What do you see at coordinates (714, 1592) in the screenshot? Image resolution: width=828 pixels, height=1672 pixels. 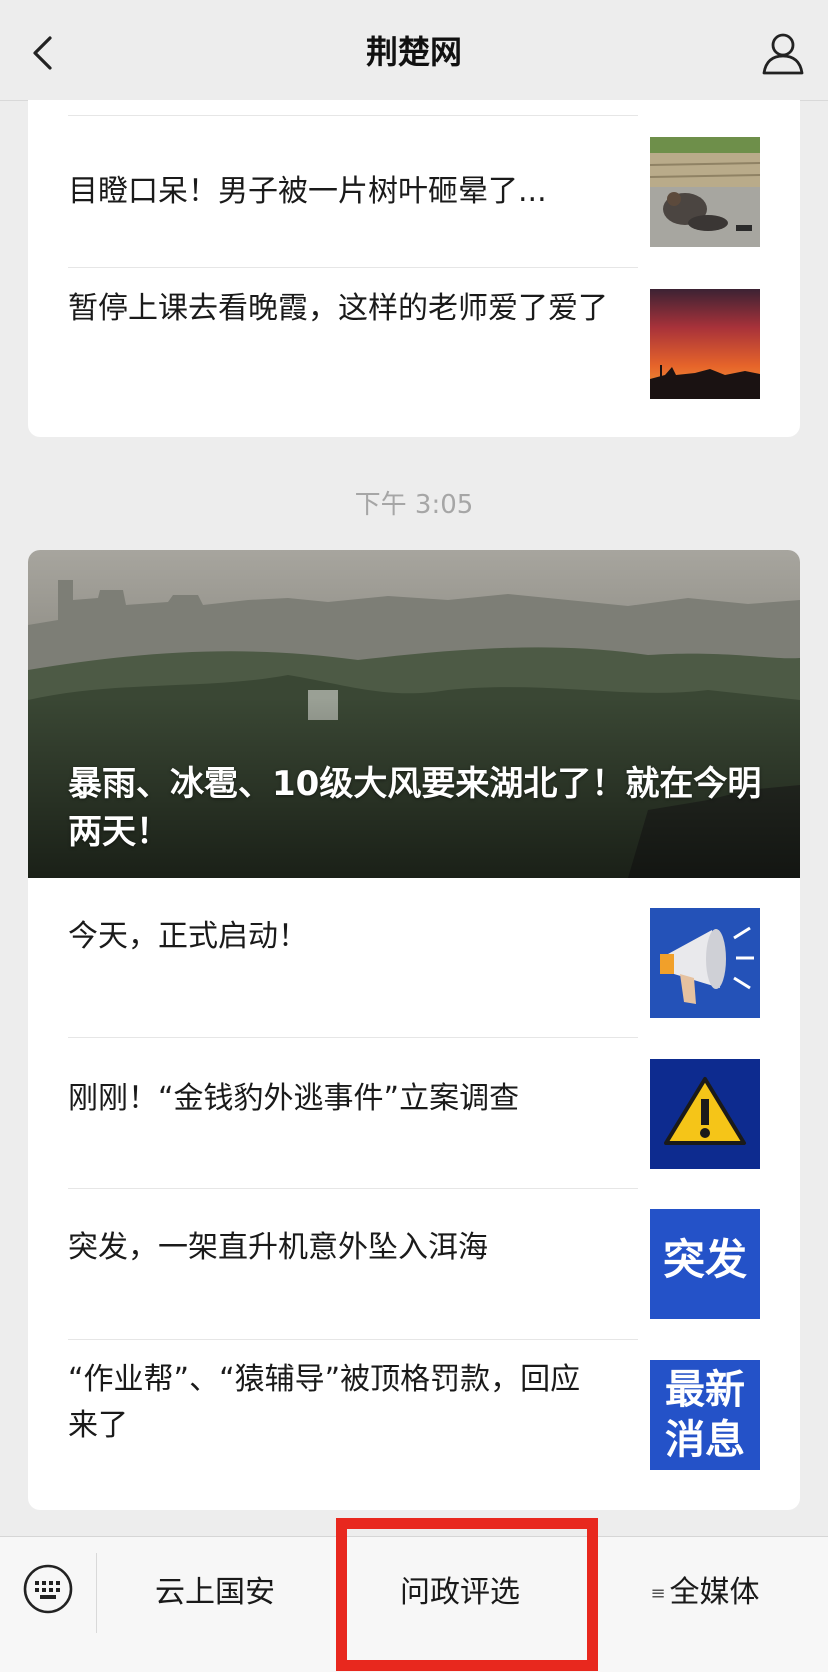 I see `menu-item-label: 全媒体` at bounding box center [714, 1592].